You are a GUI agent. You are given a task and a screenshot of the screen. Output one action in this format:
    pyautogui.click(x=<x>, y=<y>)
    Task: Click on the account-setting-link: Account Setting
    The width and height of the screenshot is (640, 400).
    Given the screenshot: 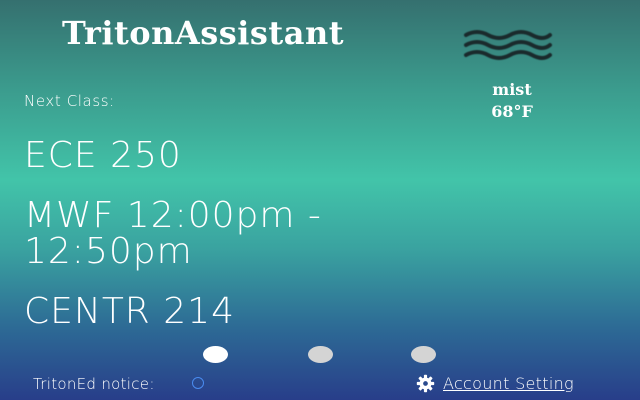 What is the action you would take?
    pyautogui.click(x=495, y=383)
    